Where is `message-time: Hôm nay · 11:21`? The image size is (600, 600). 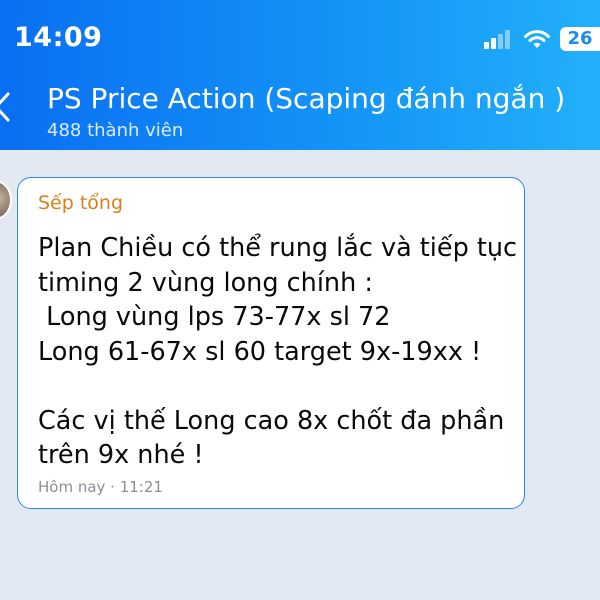
message-time: Hôm nay · 11:21 is located at coordinates (100, 487).